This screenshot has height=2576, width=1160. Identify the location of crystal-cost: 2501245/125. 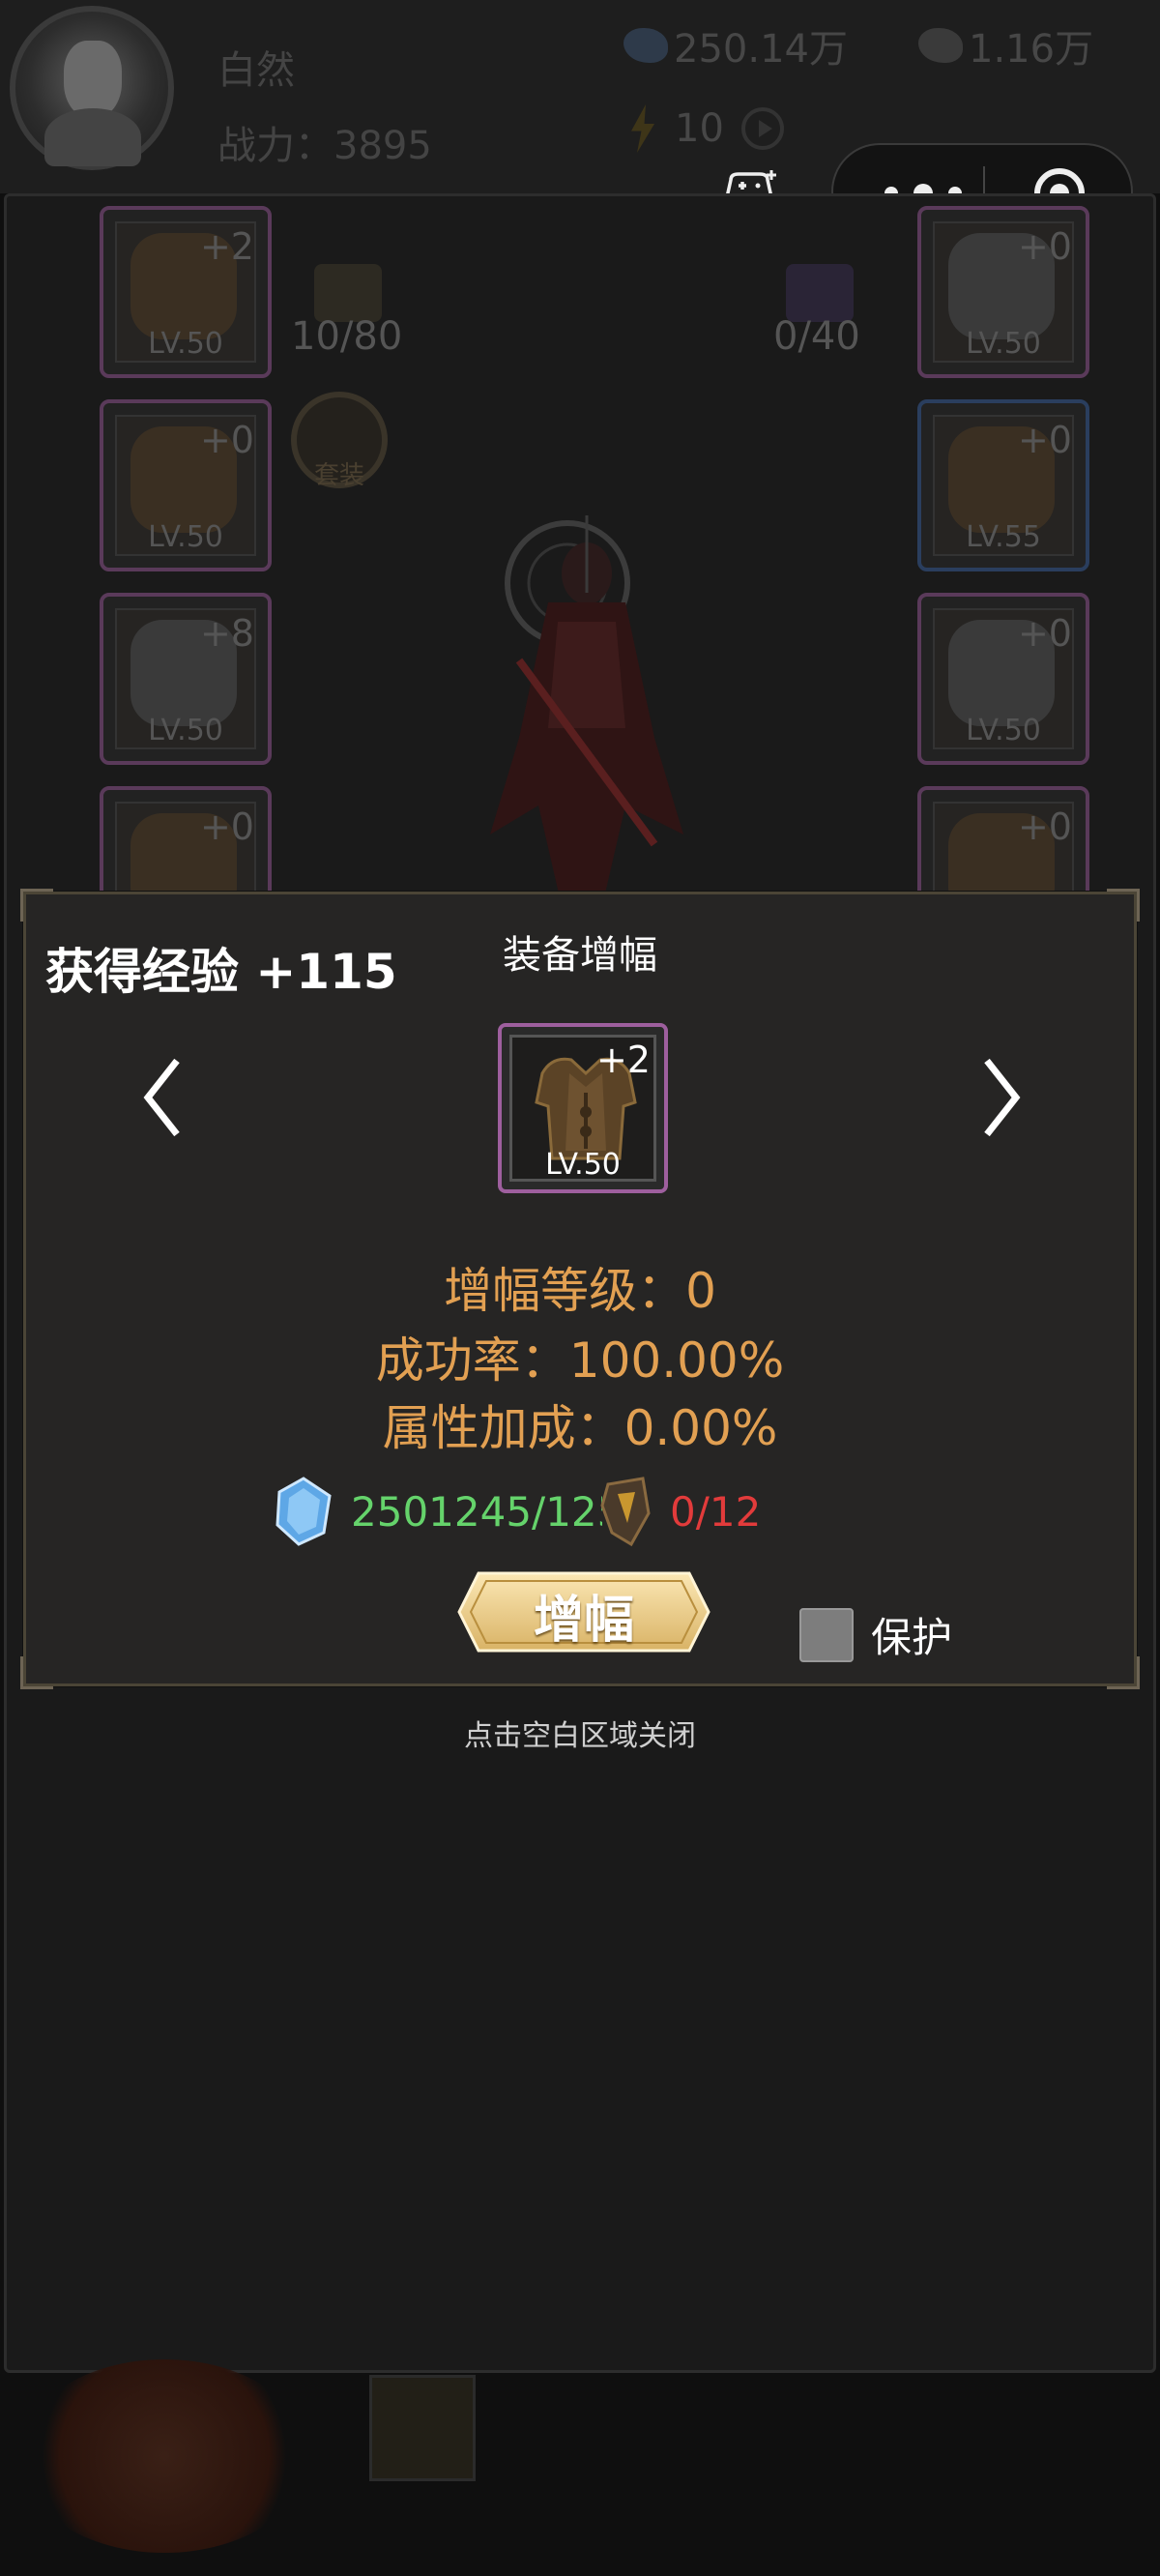
(436, 1511).